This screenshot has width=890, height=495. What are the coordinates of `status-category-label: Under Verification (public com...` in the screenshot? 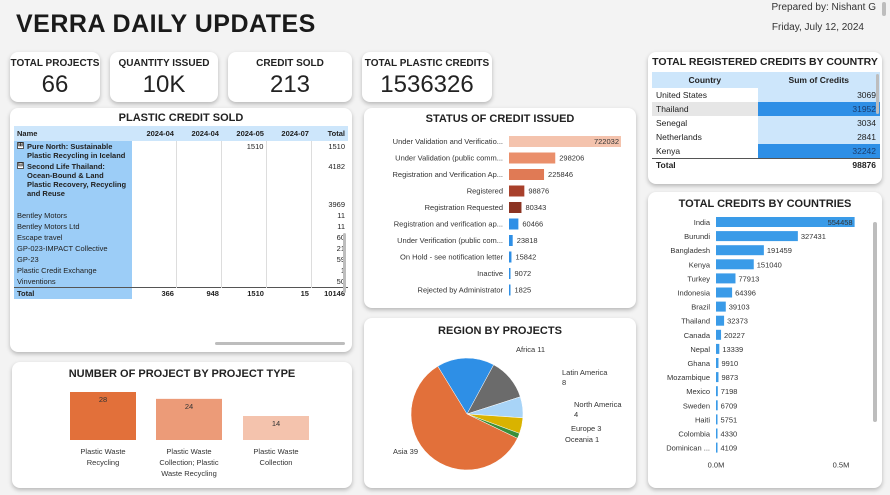 It's located at (450, 240).